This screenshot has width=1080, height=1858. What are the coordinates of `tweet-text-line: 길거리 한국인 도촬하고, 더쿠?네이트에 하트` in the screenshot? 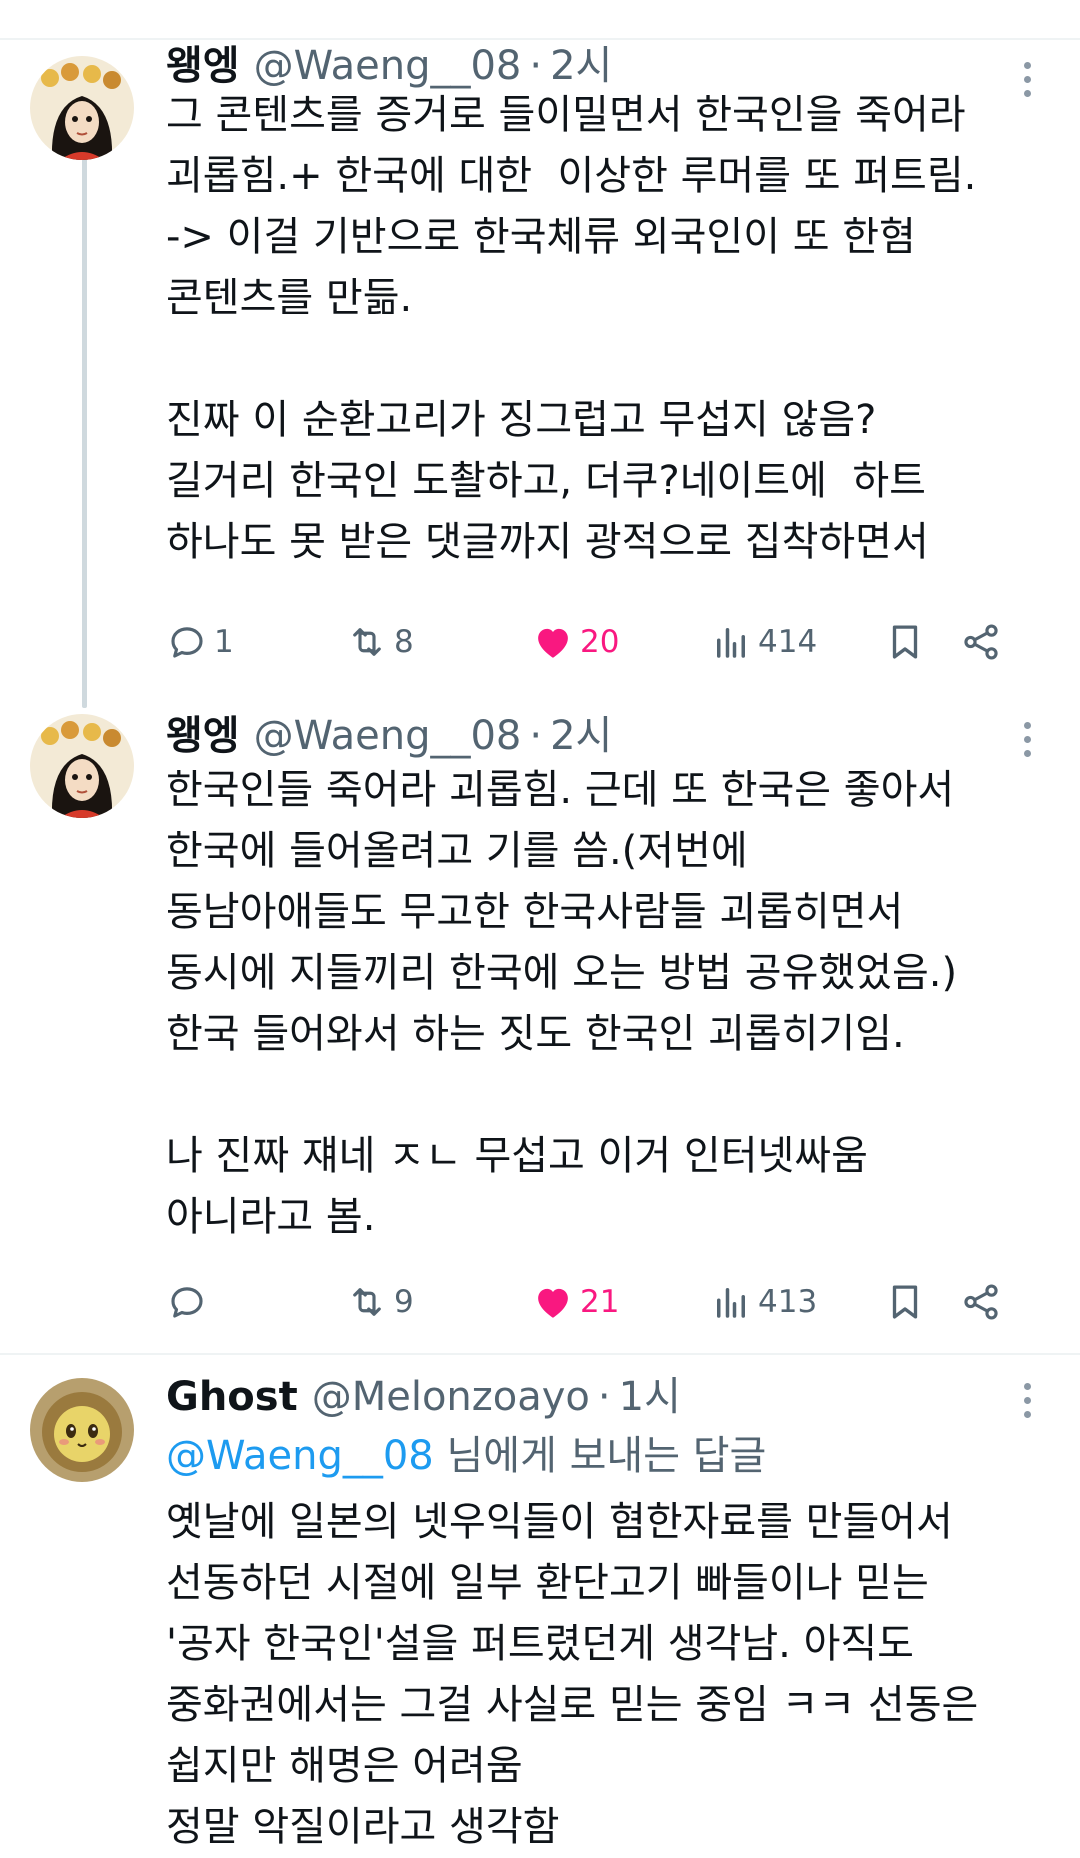 It's located at (546, 481).